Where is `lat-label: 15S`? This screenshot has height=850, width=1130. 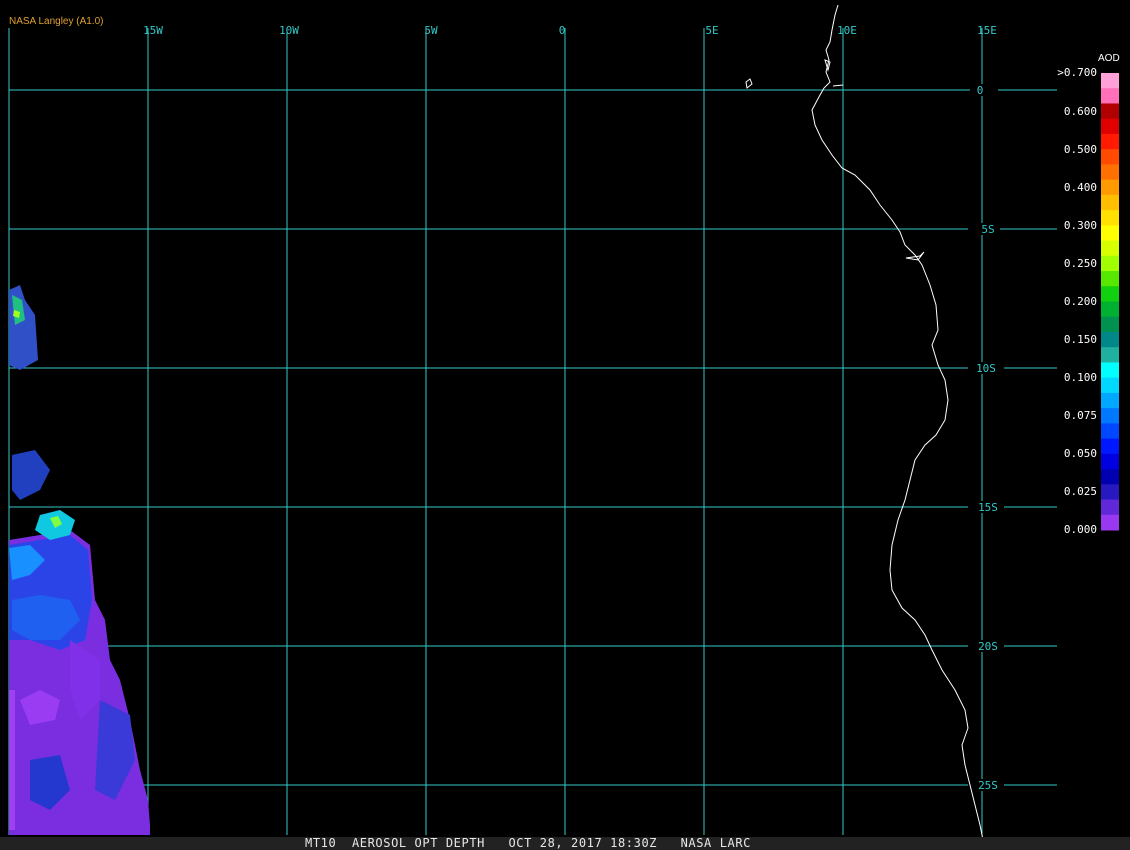
lat-label: 15S is located at coordinates (988, 507).